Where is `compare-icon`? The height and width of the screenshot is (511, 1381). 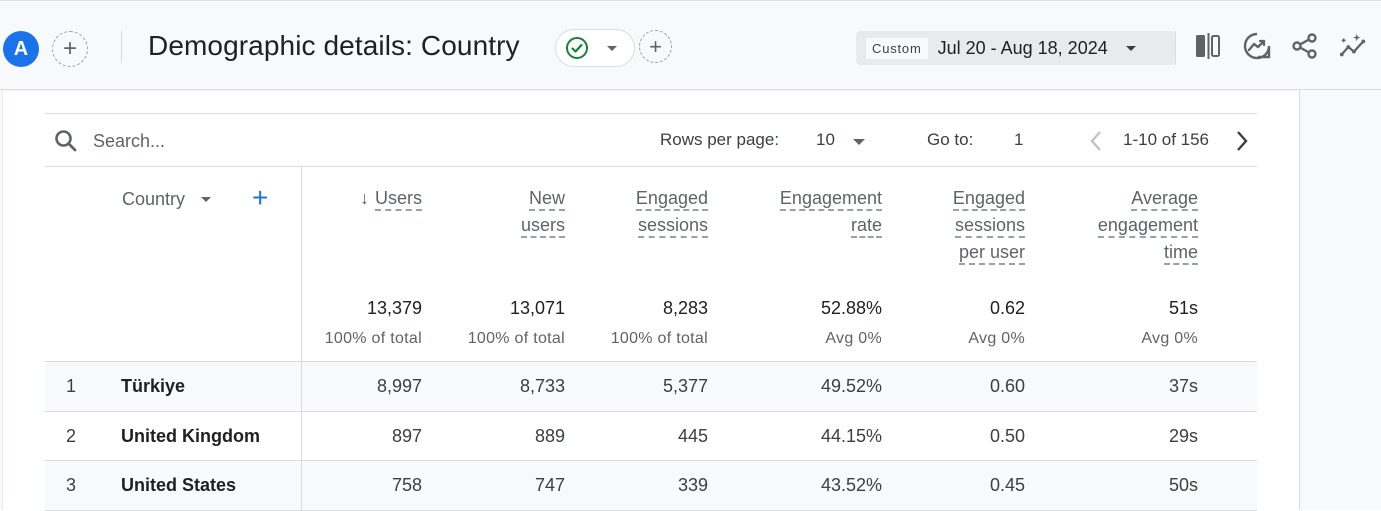
compare-icon is located at coordinates (1208, 46).